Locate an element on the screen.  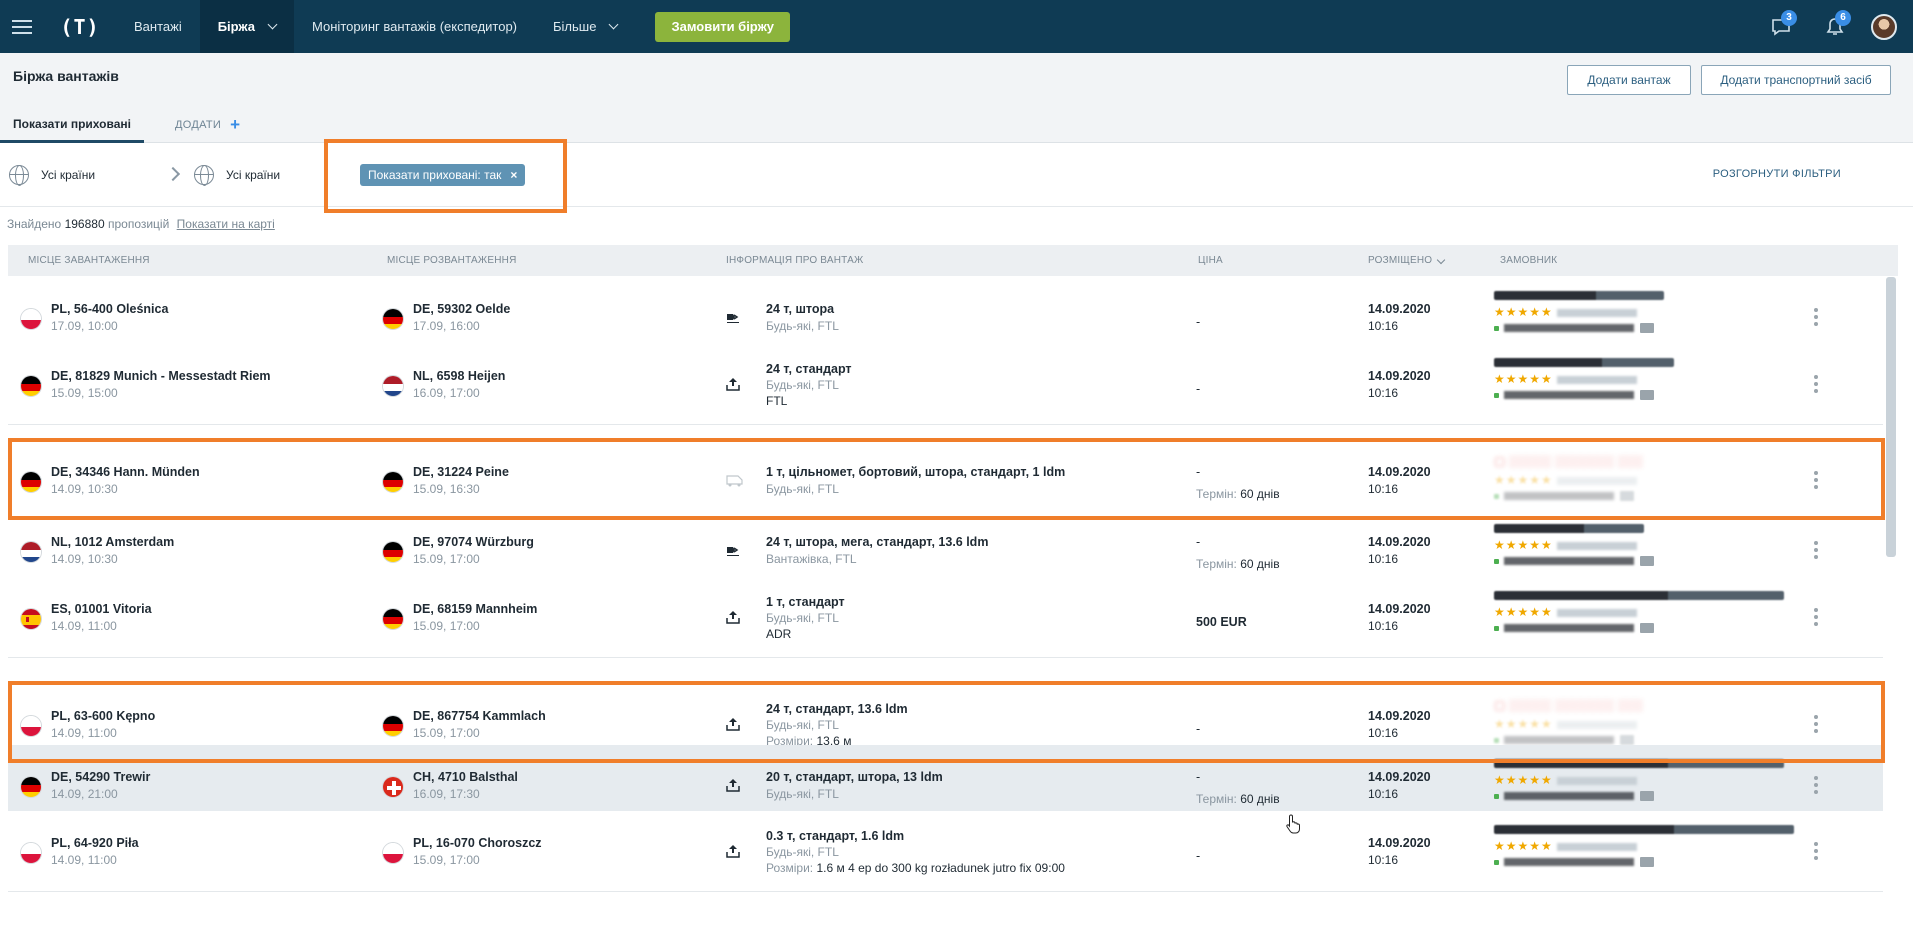
term-value: 60 днів is located at coordinates (1260, 799).